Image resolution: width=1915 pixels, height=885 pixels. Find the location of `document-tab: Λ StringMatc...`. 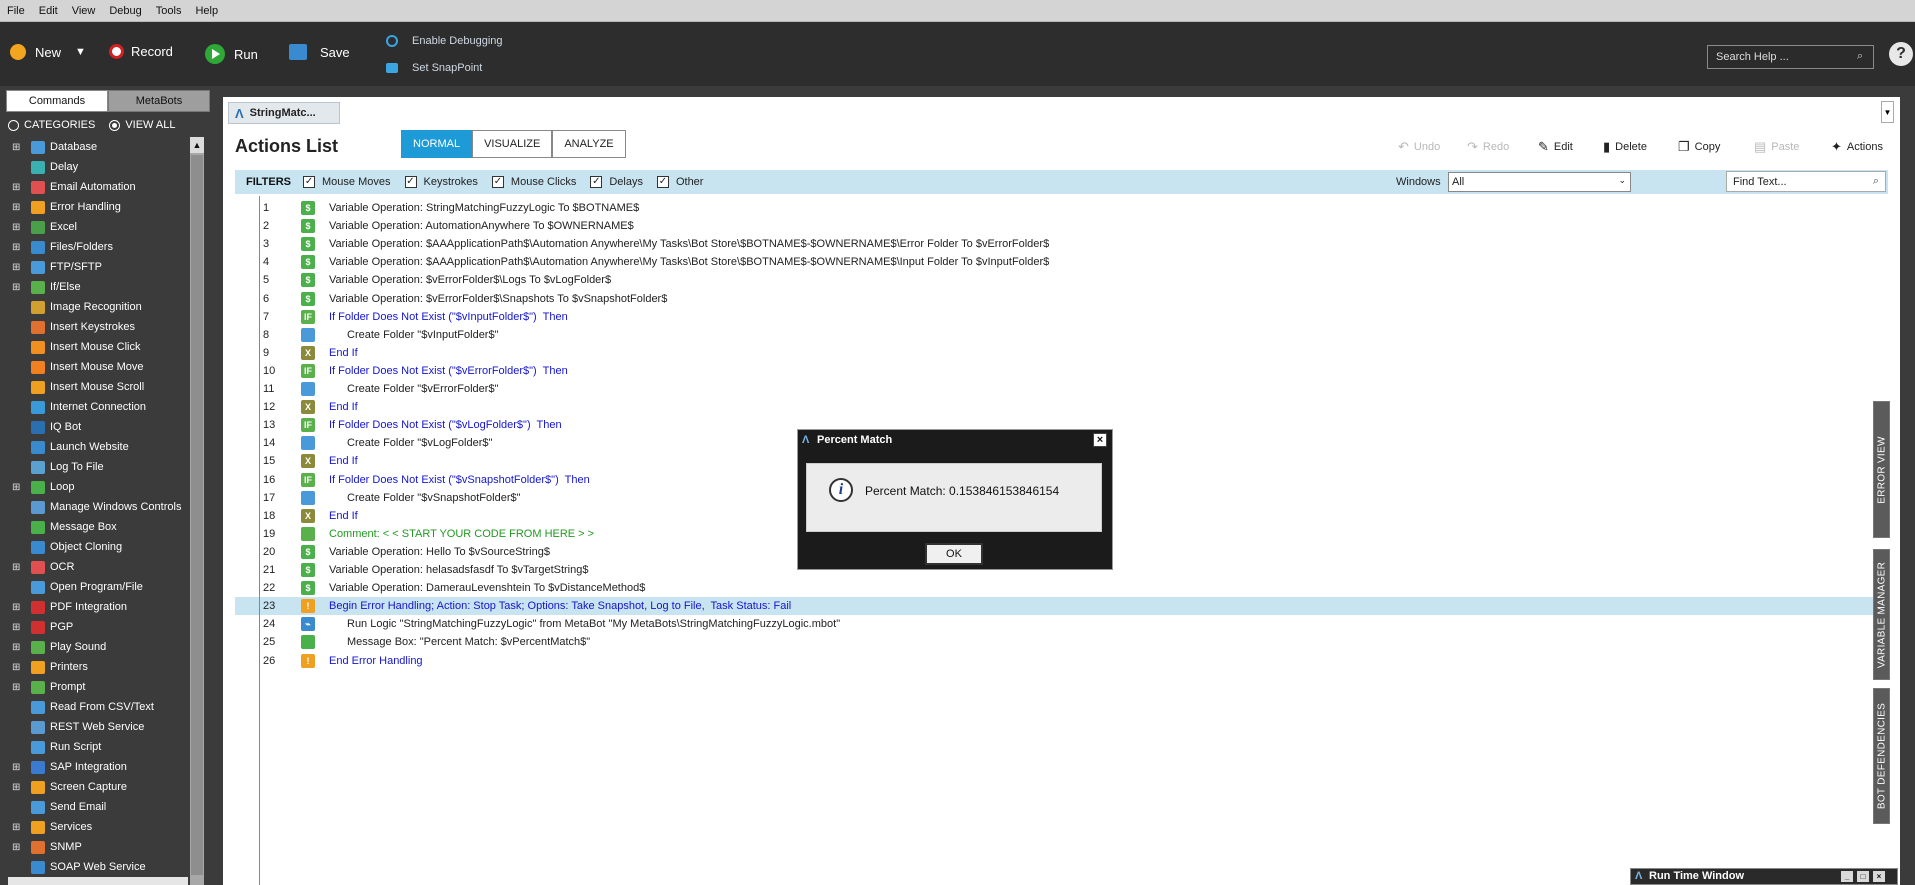

document-tab: Λ StringMatc... is located at coordinates (284, 113).